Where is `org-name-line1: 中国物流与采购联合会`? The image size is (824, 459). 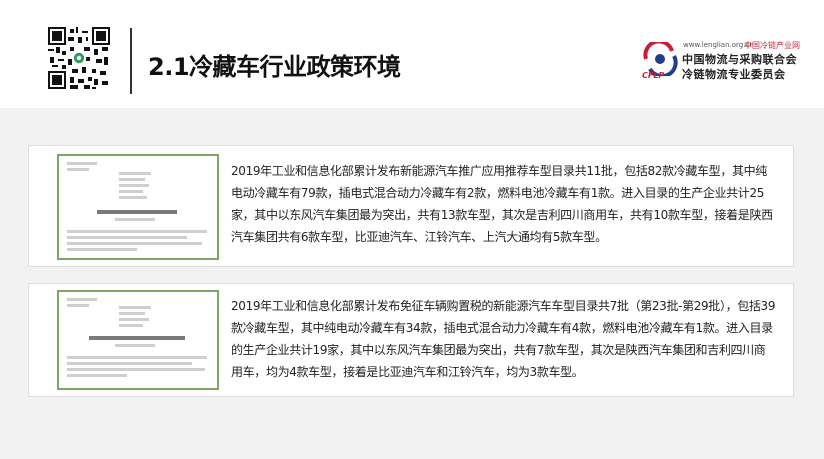 org-name-line1: 中国物流与采购联合会 is located at coordinates (739, 59).